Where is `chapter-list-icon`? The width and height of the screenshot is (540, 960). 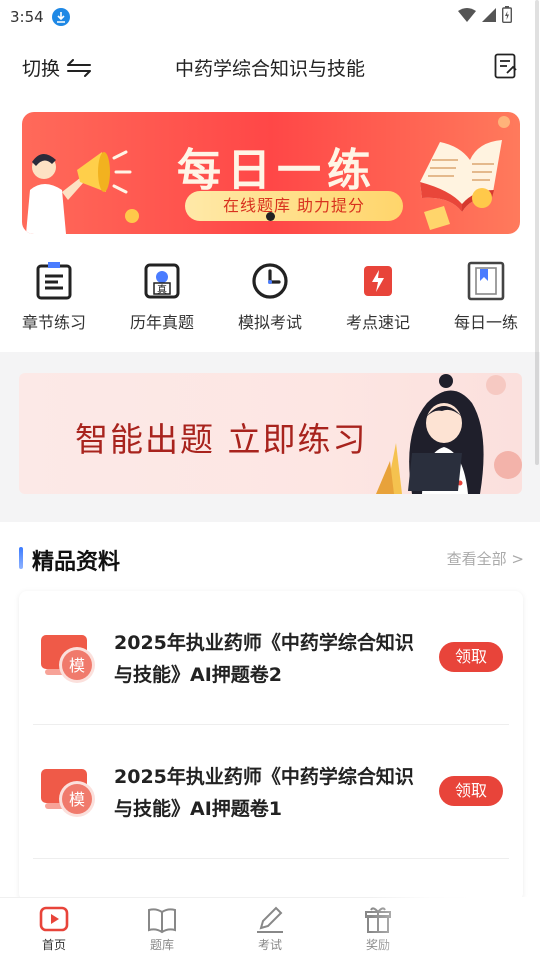
chapter-list-icon is located at coordinates (54, 281).